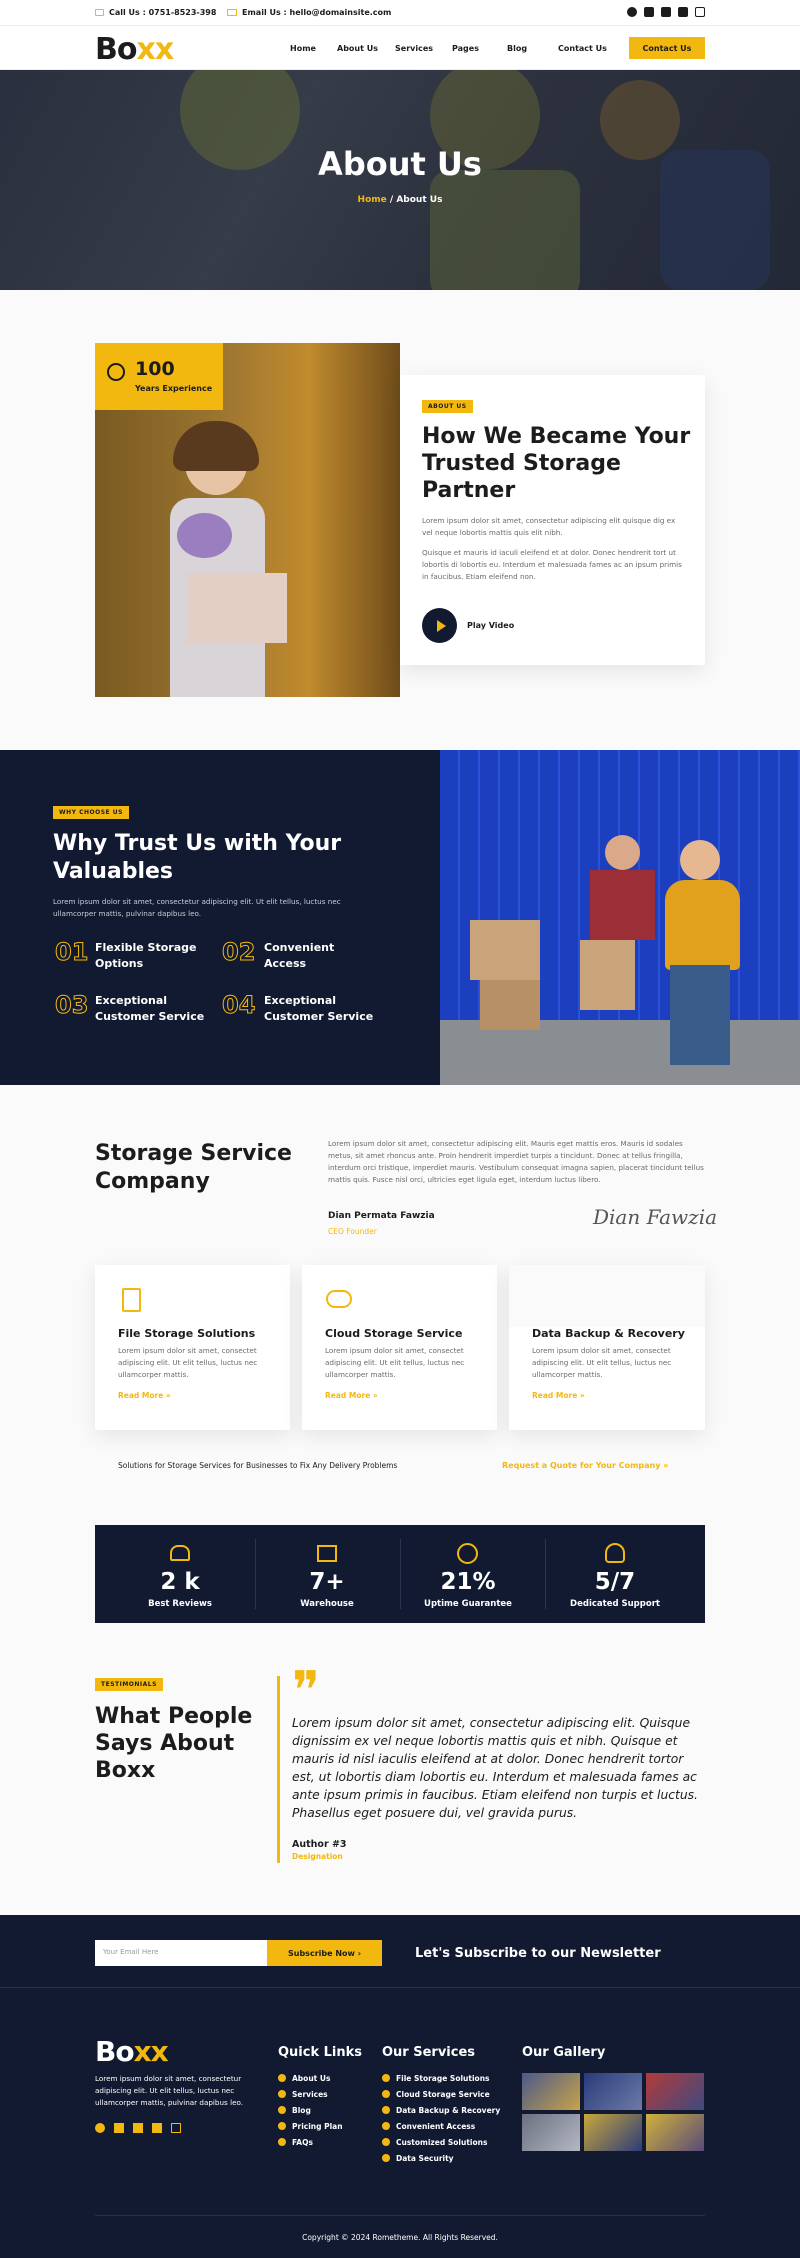 The width and height of the screenshot is (800, 2258). Describe the element at coordinates (429, 2052) in the screenshot. I see `our-services-title: Our Services` at that location.